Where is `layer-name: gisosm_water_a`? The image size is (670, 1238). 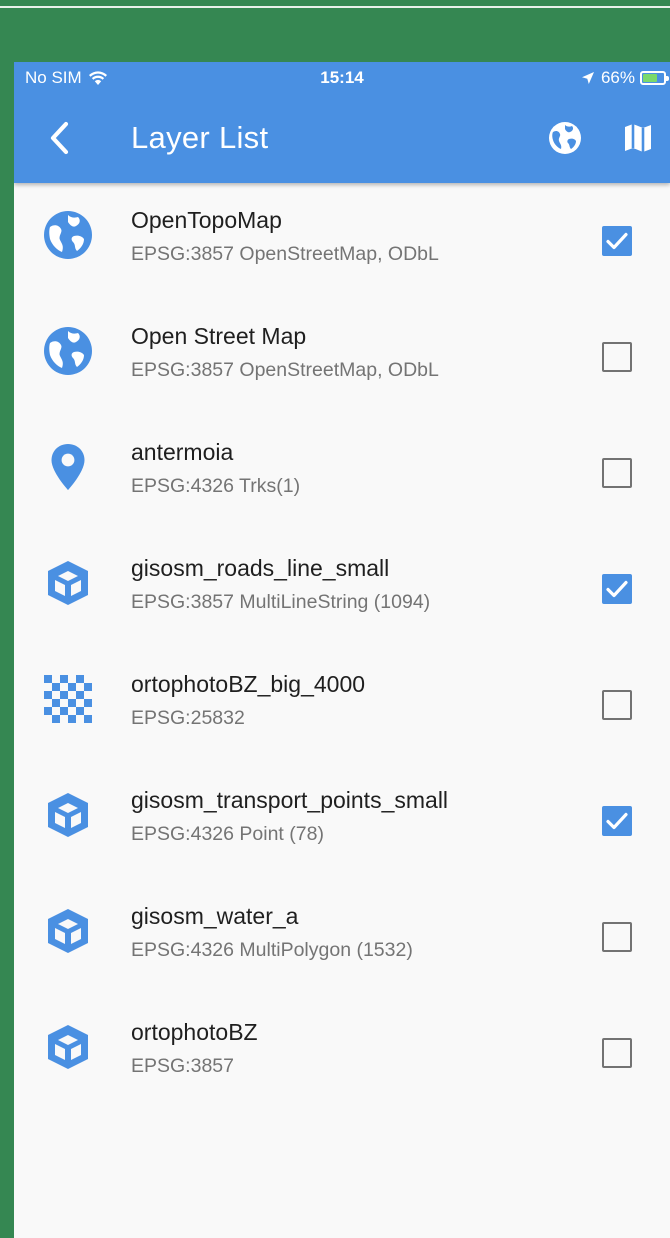
layer-name: gisosm_water_a is located at coordinates (215, 916).